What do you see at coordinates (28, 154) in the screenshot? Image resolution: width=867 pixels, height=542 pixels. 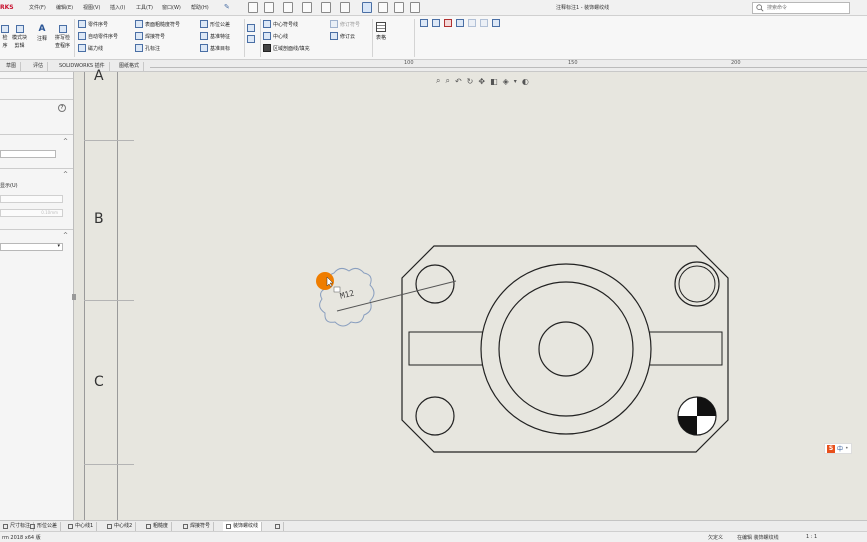 I see `text-field` at bounding box center [28, 154].